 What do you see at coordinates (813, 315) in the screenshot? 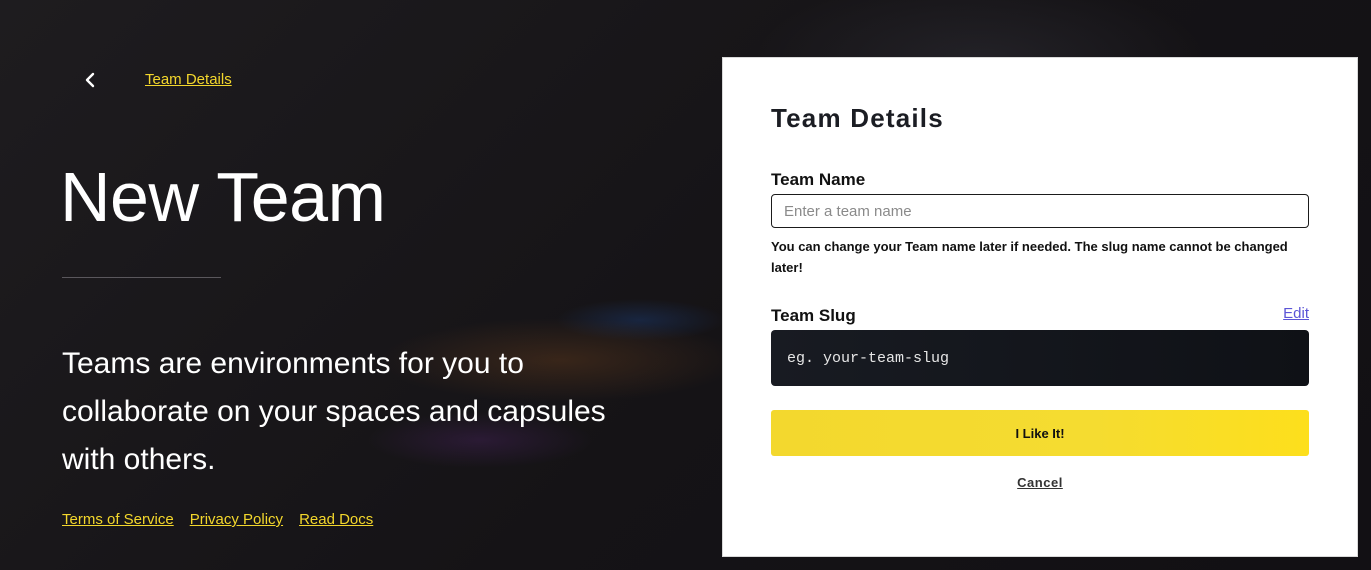
I see `team-slug-label: Team Slug` at bounding box center [813, 315].